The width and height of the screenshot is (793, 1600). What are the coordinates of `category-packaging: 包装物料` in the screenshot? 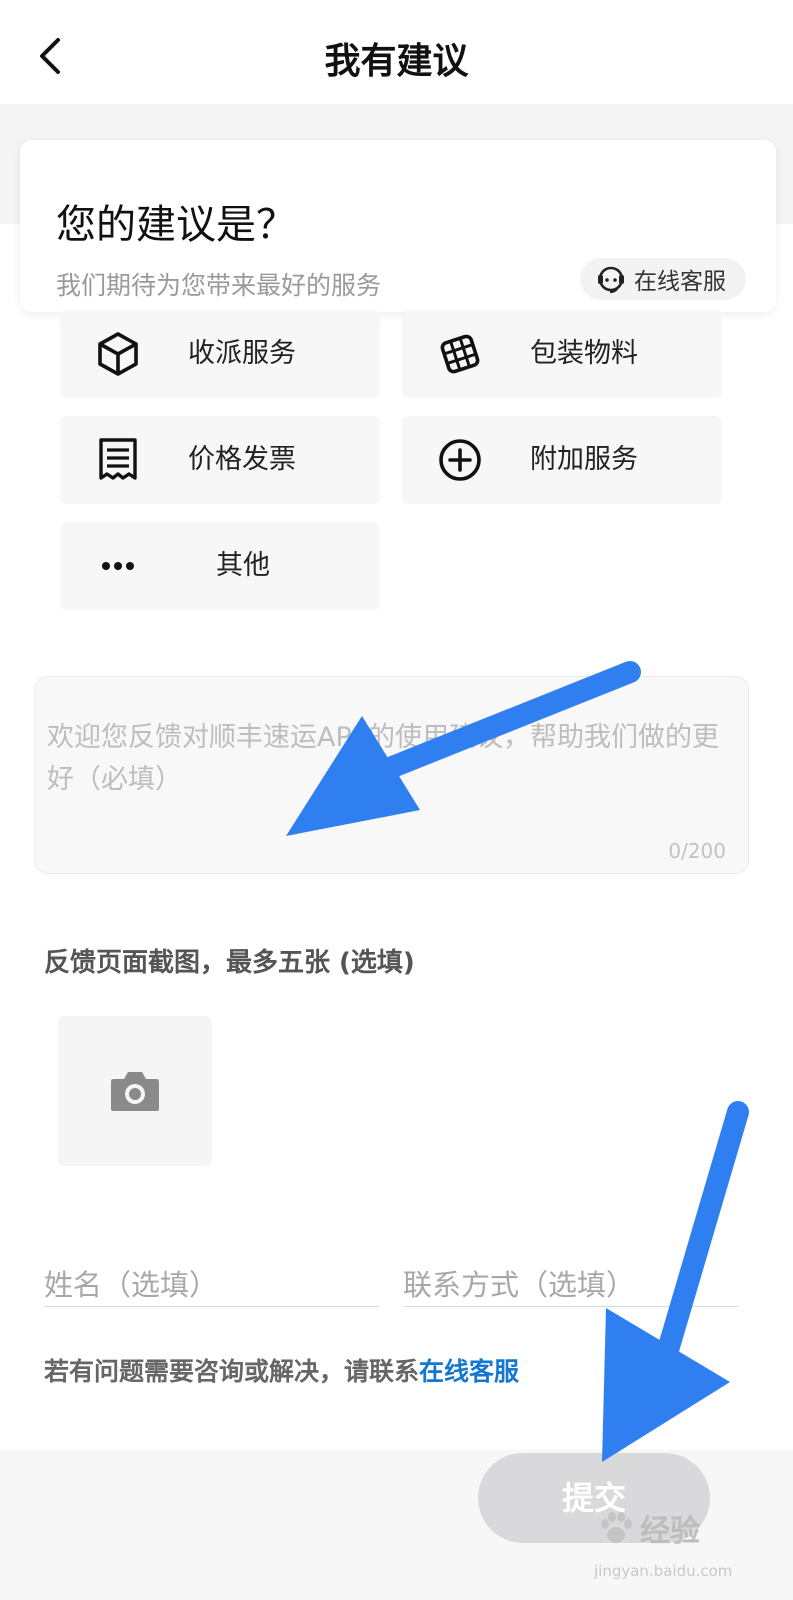 It's located at (562, 354).